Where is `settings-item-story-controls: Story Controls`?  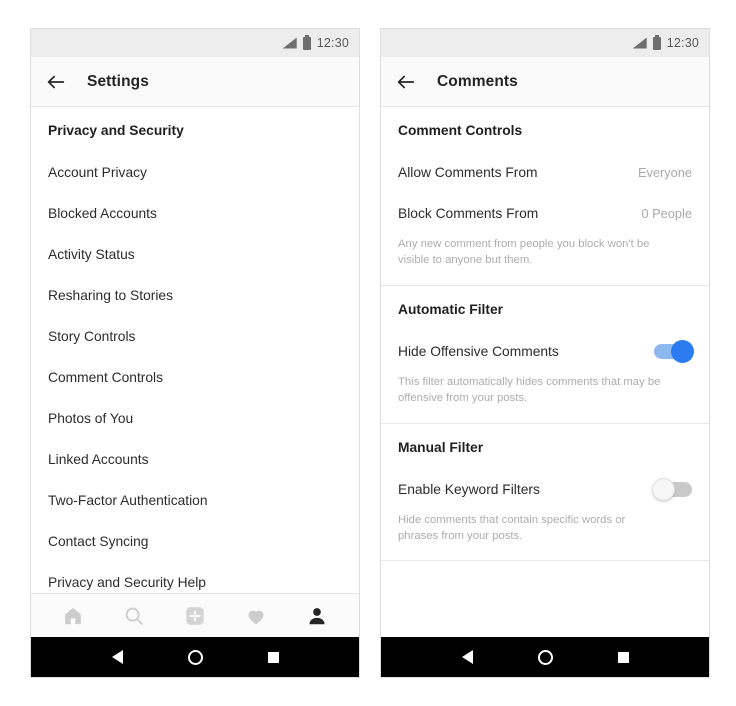
settings-item-story-controls: Story Controls is located at coordinates (195, 336).